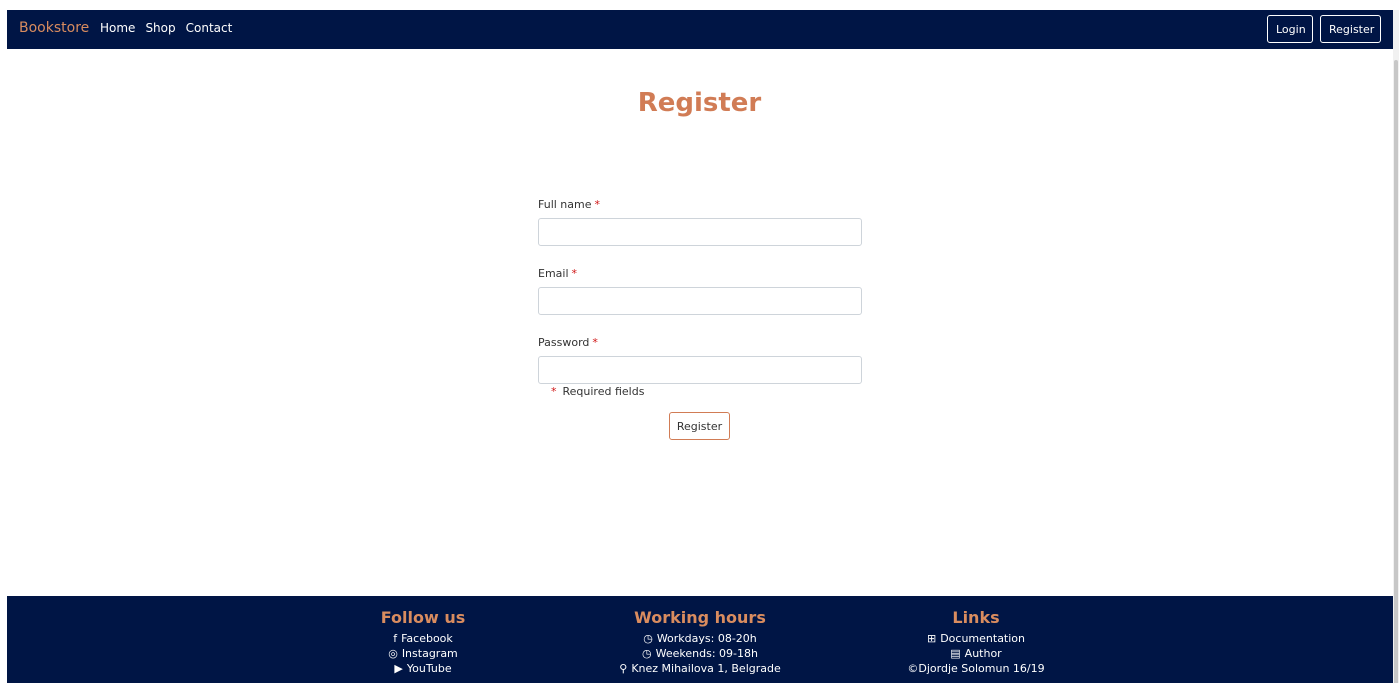 Image resolution: width=1399 pixels, height=683 pixels. What do you see at coordinates (117, 28) in the screenshot?
I see `nav-link-home: Home` at bounding box center [117, 28].